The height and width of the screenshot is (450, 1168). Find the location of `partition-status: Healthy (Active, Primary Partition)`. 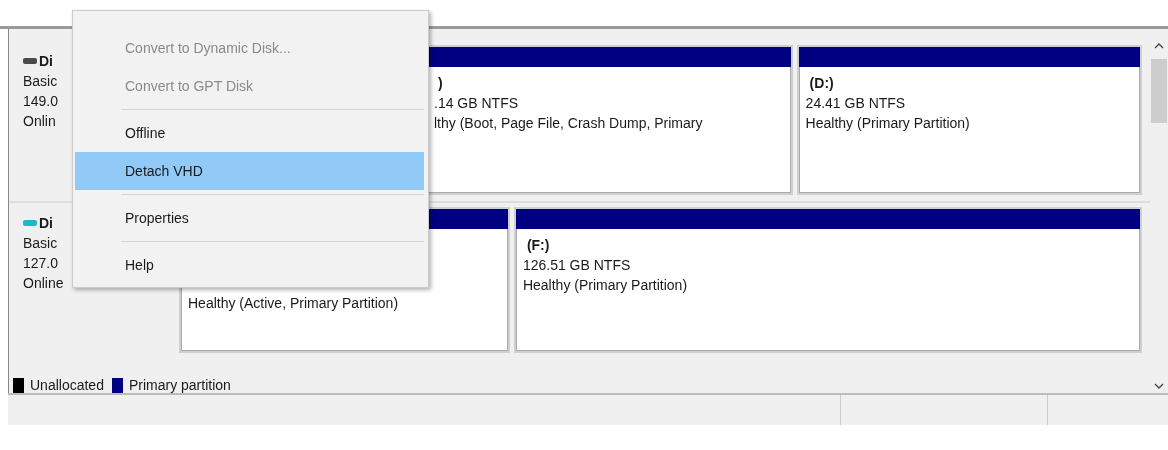

partition-status: Healthy (Active, Primary Partition) is located at coordinates (293, 303).